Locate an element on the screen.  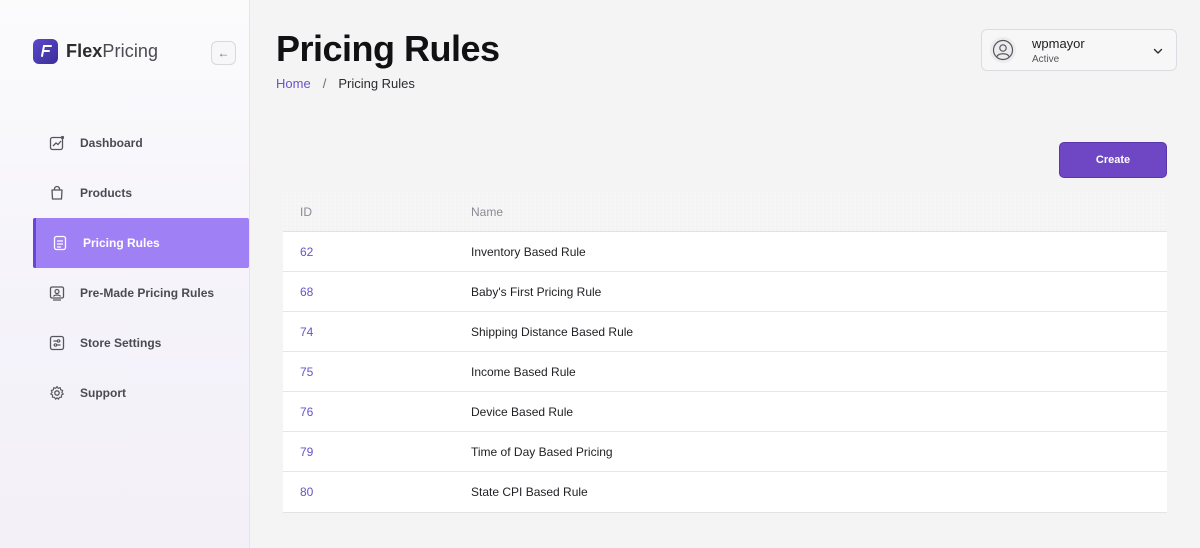
user-menu: wpmayor Active is located at coordinates (1079, 50).